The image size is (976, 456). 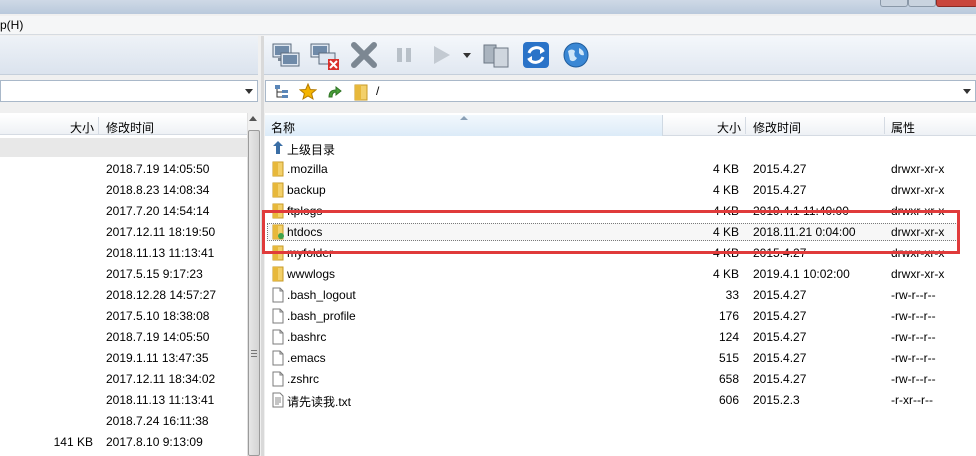 What do you see at coordinates (364, 55) in the screenshot?
I see `cancel-icon` at bounding box center [364, 55].